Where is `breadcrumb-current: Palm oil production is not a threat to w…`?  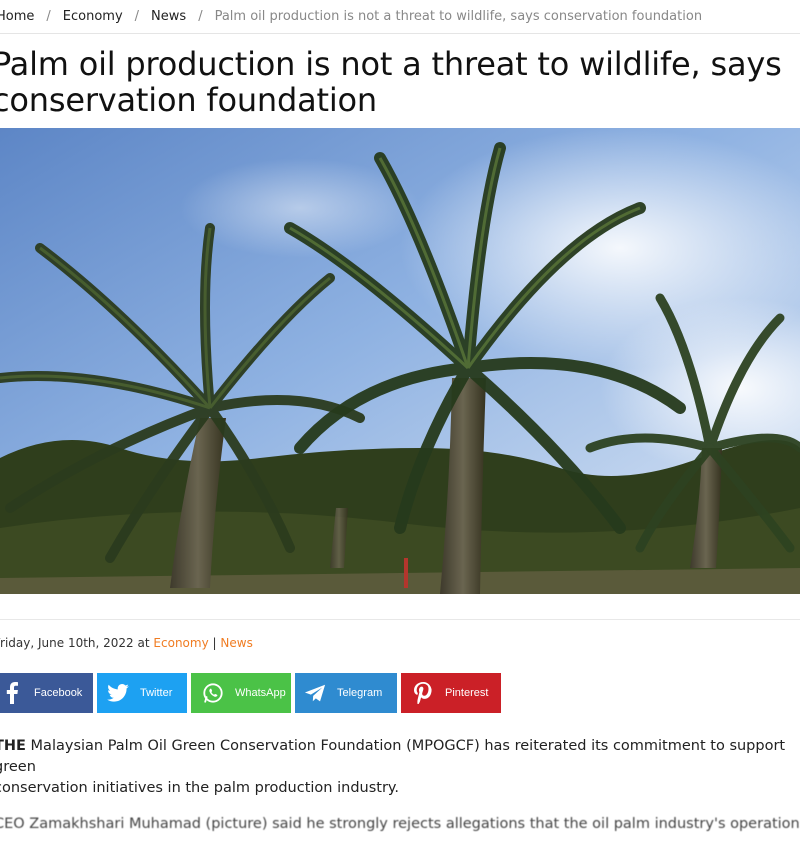 breadcrumb-current: Palm oil production is not a threat to w… is located at coordinates (458, 16).